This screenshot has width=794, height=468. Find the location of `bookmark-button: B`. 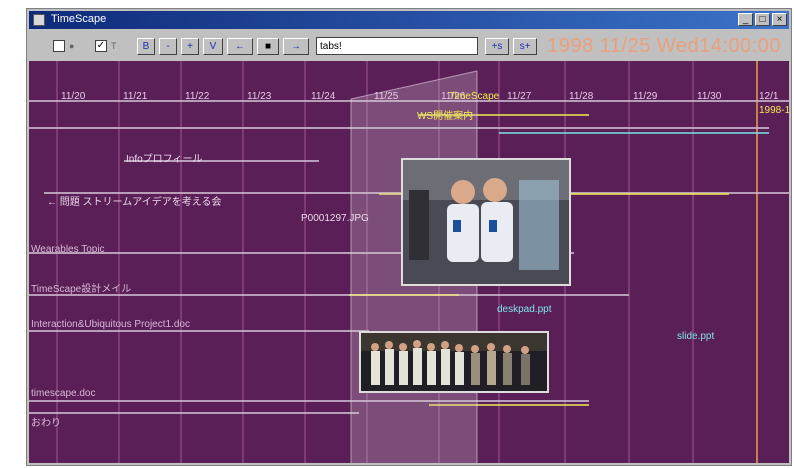

bookmark-button: B is located at coordinates (146, 46).